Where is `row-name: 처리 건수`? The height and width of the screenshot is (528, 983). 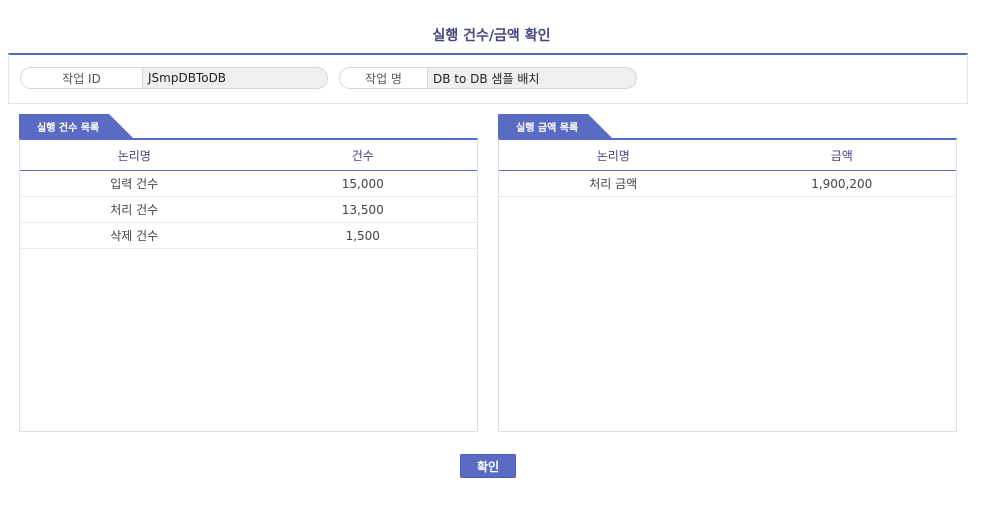 row-name: 처리 건수 is located at coordinates (134, 210).